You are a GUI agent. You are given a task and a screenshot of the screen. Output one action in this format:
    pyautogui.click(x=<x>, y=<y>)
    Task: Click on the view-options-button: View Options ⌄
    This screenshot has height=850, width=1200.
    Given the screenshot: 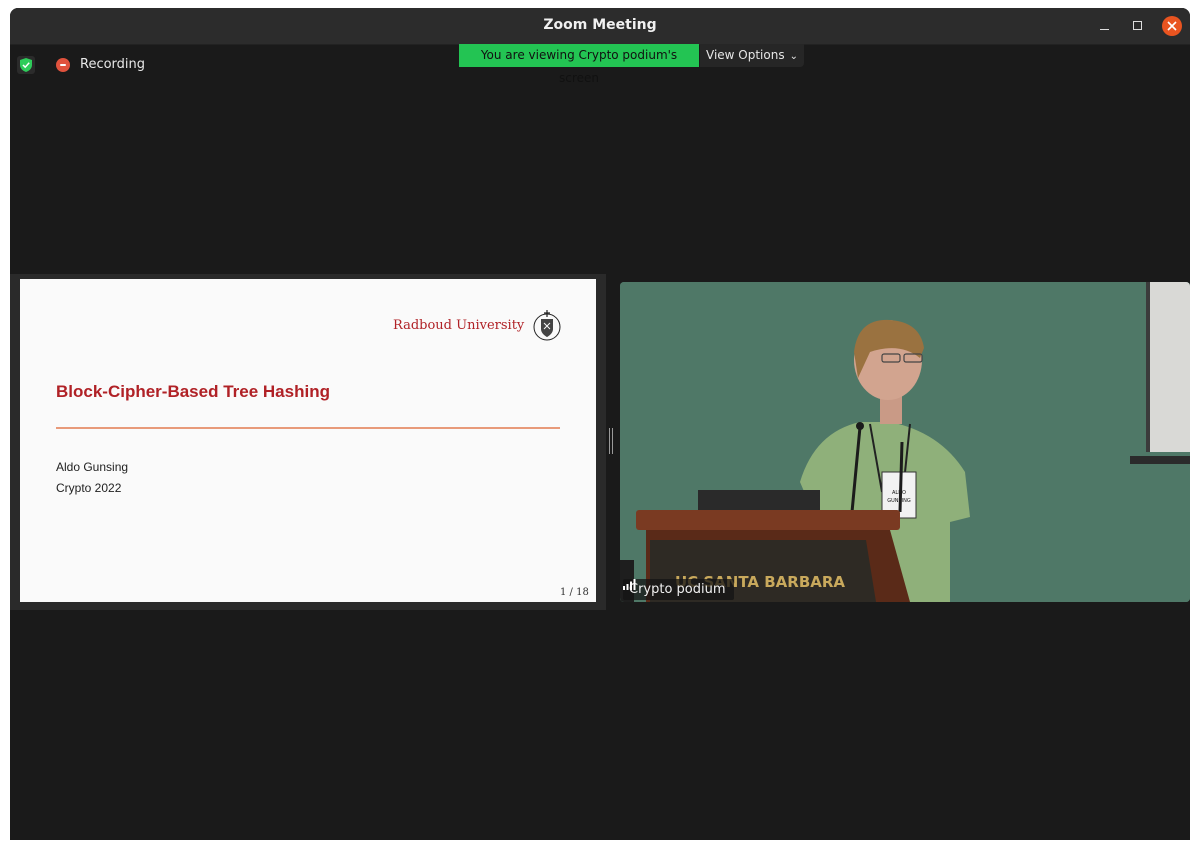 What is the action you would take?
    pyautogui.click(x=752, y=55)
    